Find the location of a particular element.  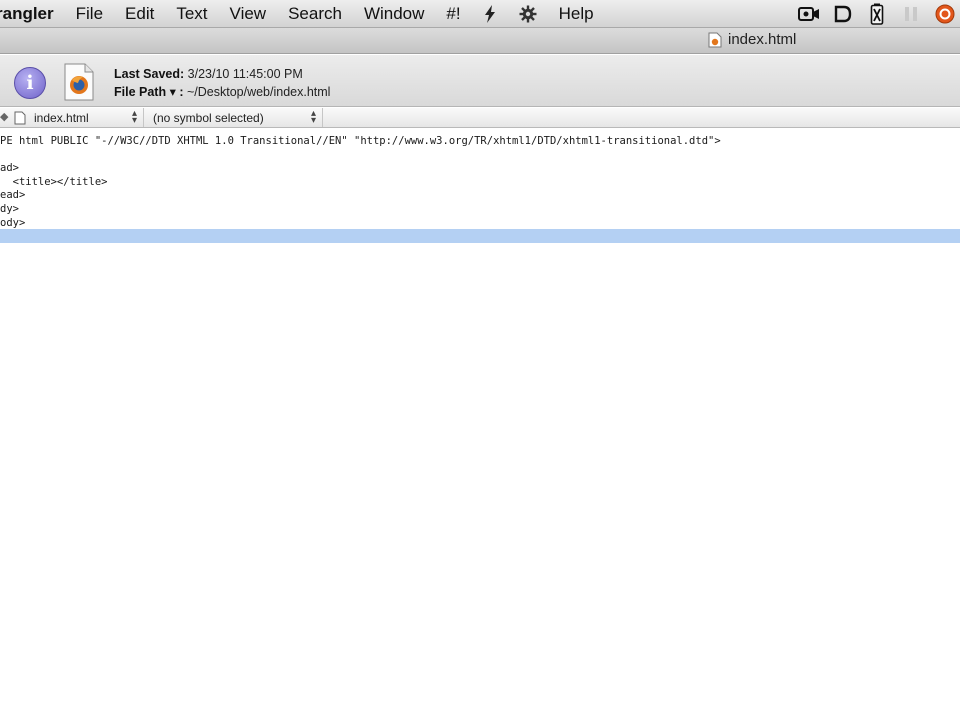

file-path-popup: File Path ▾ : is located at coordinates (148, 92).